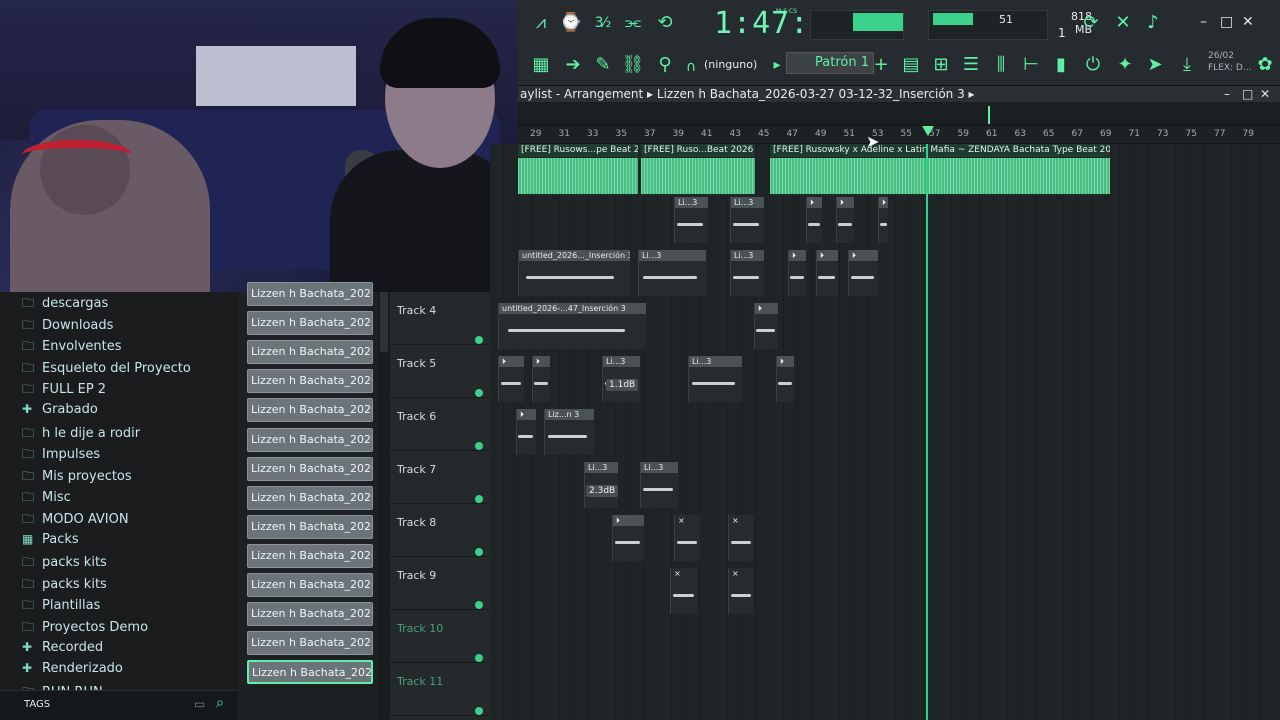  I want to click on audio-clip: [FREE] Rusows...pe Beat 2026, so click(578, 170).